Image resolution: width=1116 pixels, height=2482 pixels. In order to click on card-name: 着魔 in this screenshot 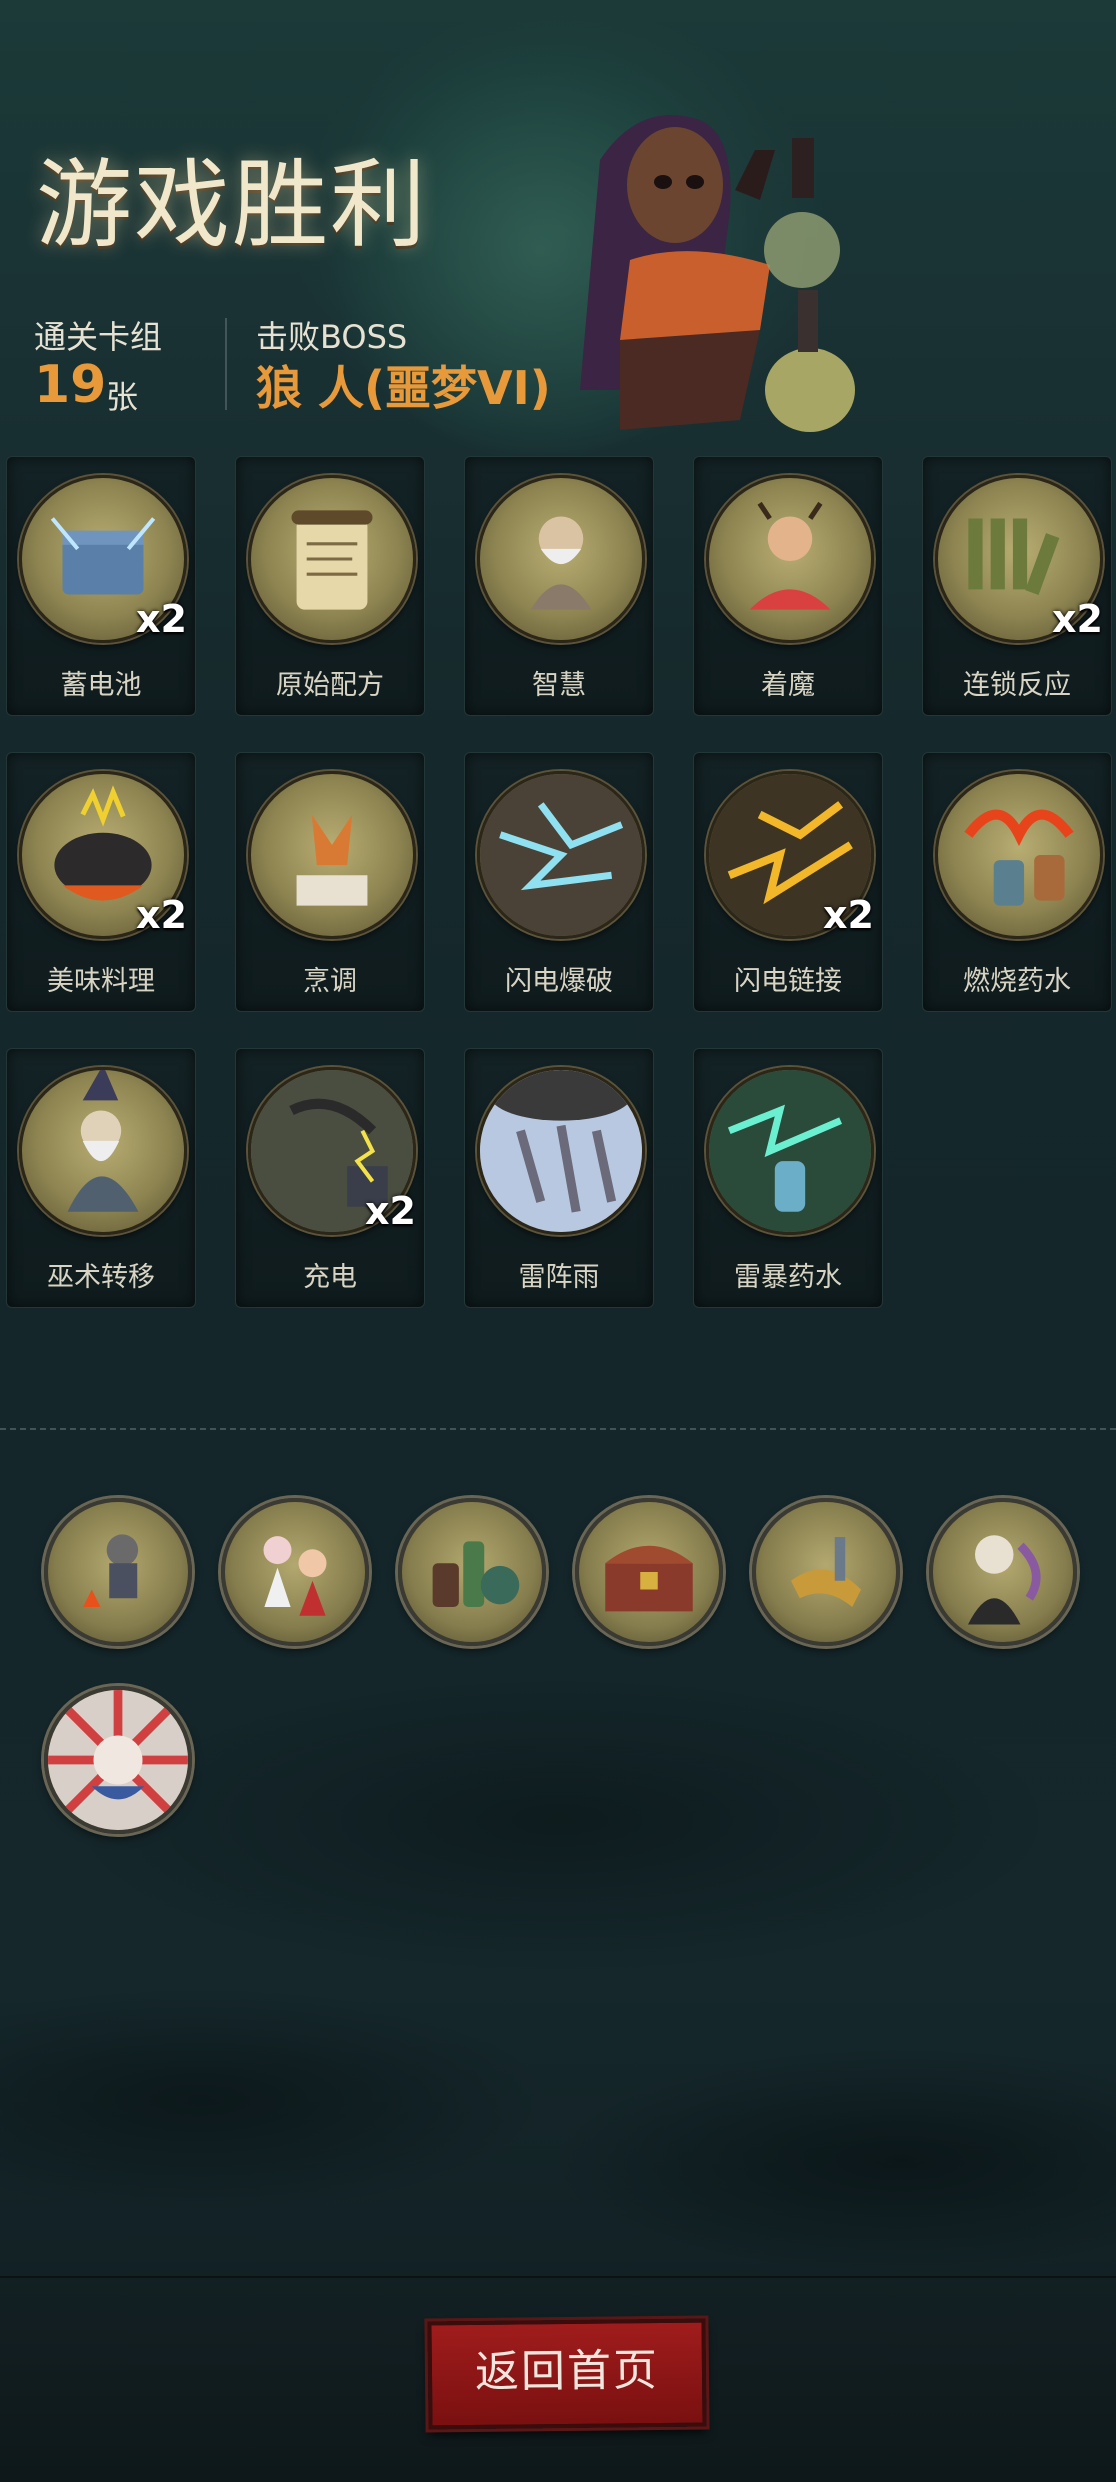, I will do `click(788, 685)`.